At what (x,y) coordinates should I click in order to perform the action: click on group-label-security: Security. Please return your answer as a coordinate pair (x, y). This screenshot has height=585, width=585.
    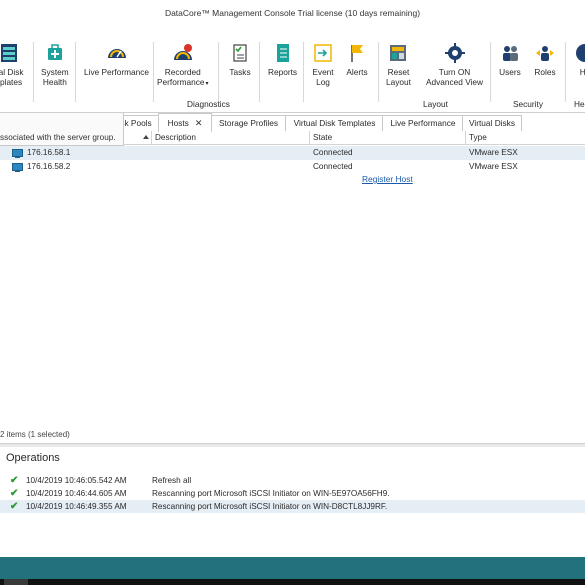
    Looking at the image, I should click on (528, 104).